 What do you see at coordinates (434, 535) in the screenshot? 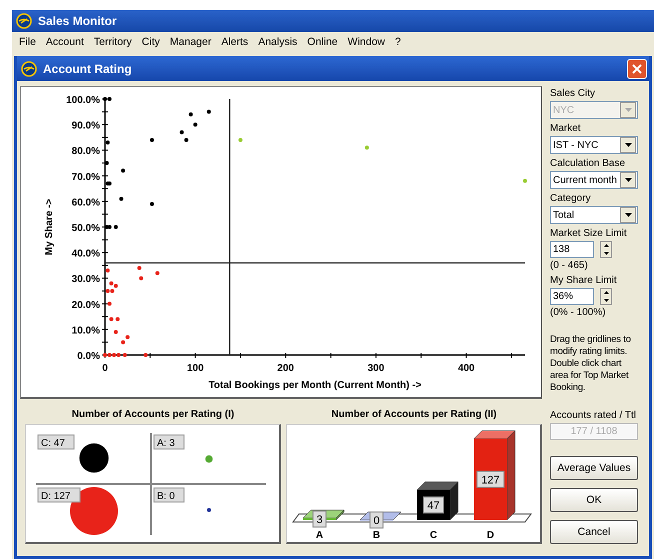
I see `axis-tick-label: C` at bounding box center [434, 535].